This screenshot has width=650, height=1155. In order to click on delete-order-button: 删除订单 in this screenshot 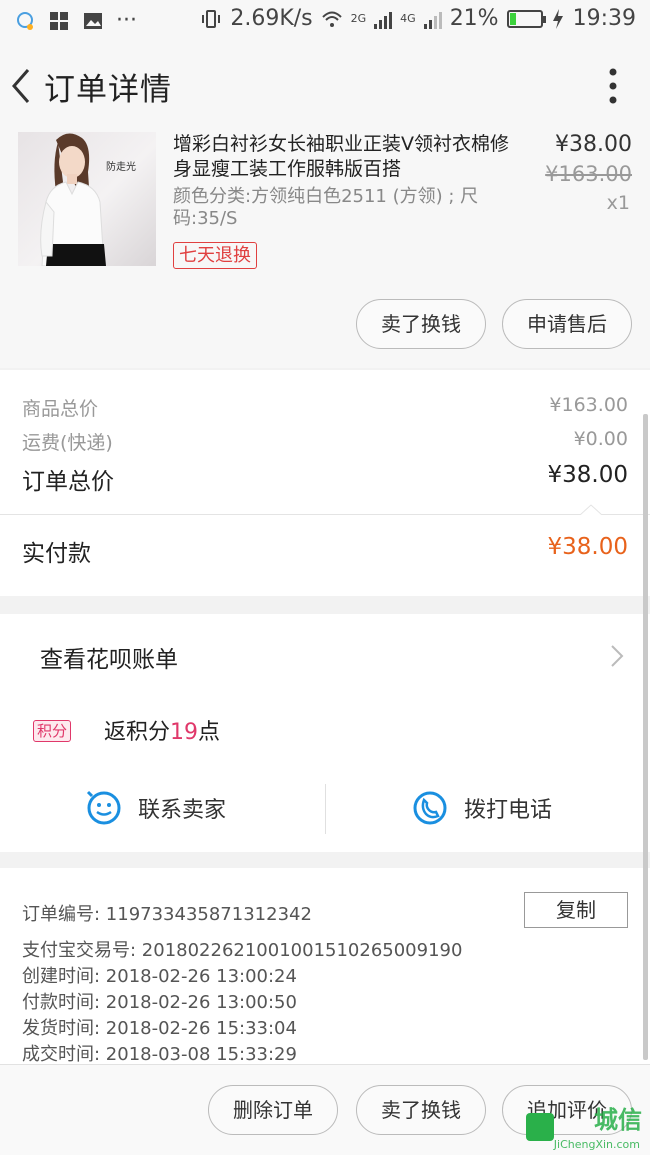, I will do `click(273, 1110)`.